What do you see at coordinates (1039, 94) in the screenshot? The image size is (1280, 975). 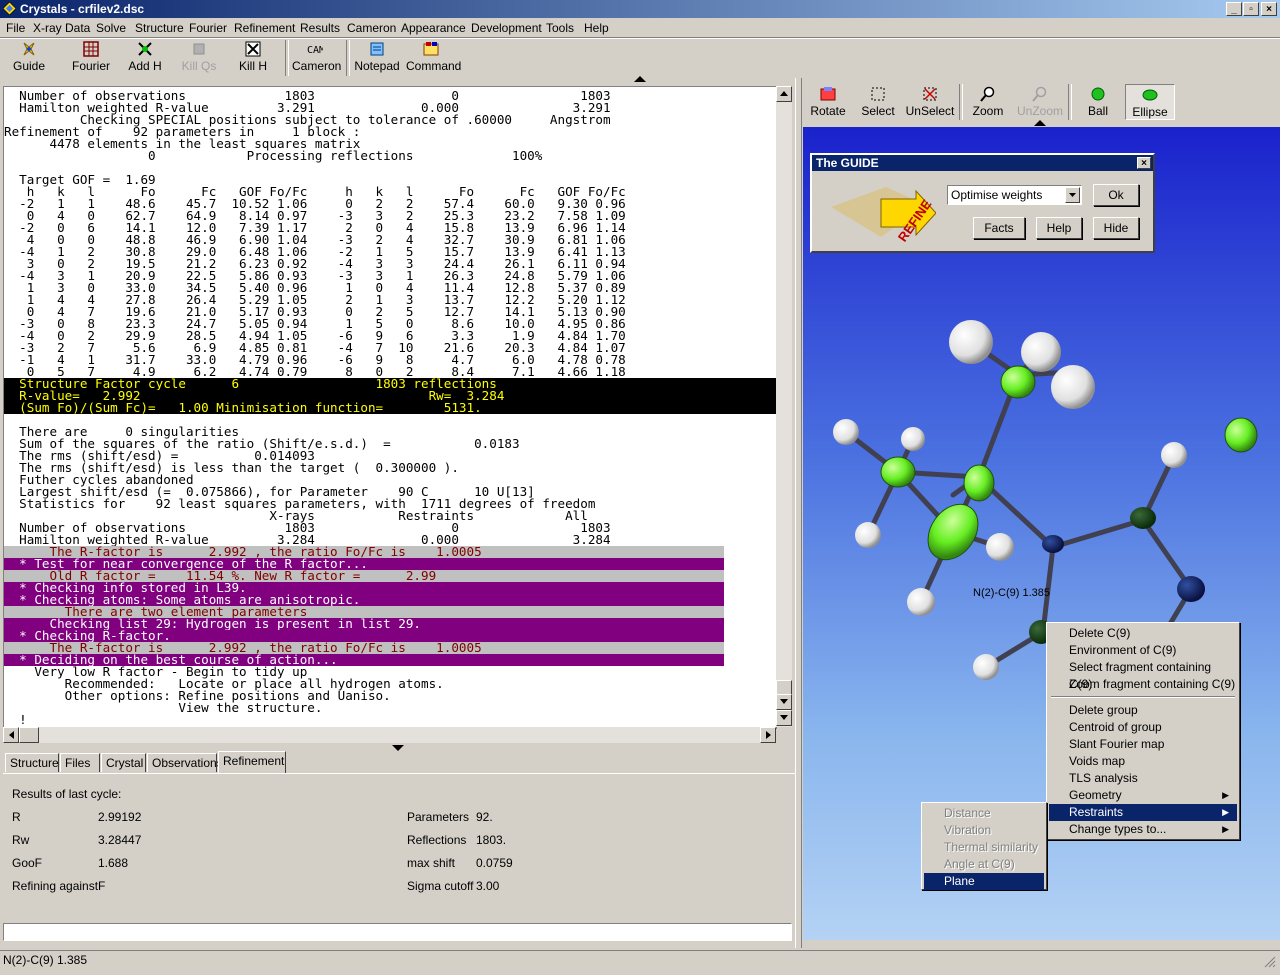 I see `unzoom-icon` at bounding box center [1039, 94].